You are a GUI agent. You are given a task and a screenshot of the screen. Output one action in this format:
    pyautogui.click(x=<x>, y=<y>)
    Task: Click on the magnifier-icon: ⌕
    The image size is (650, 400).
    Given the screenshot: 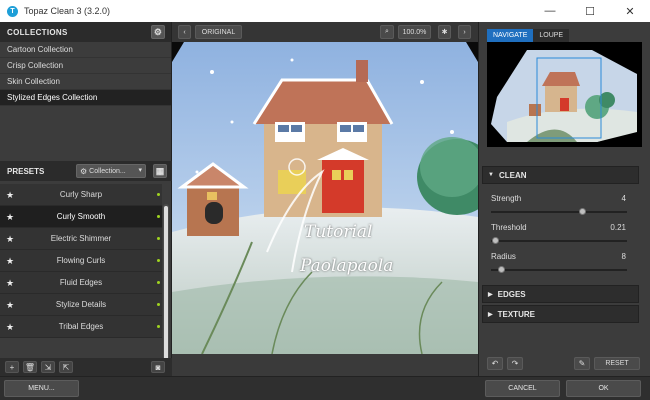 What is the action you would take?
    pyautogui.click(x=387, y=31)
    